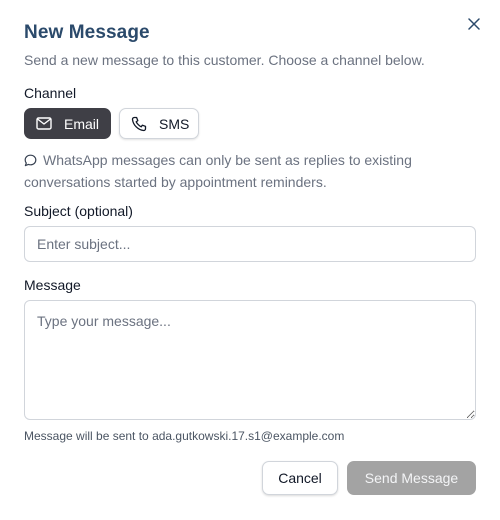  I want to click on channel-sms-button: SMS, so click(159, 123).